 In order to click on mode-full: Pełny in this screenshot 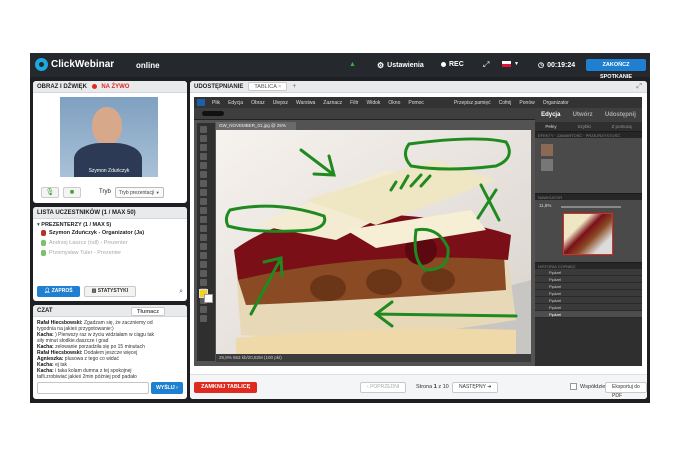, I will do `click(550, 126)`.